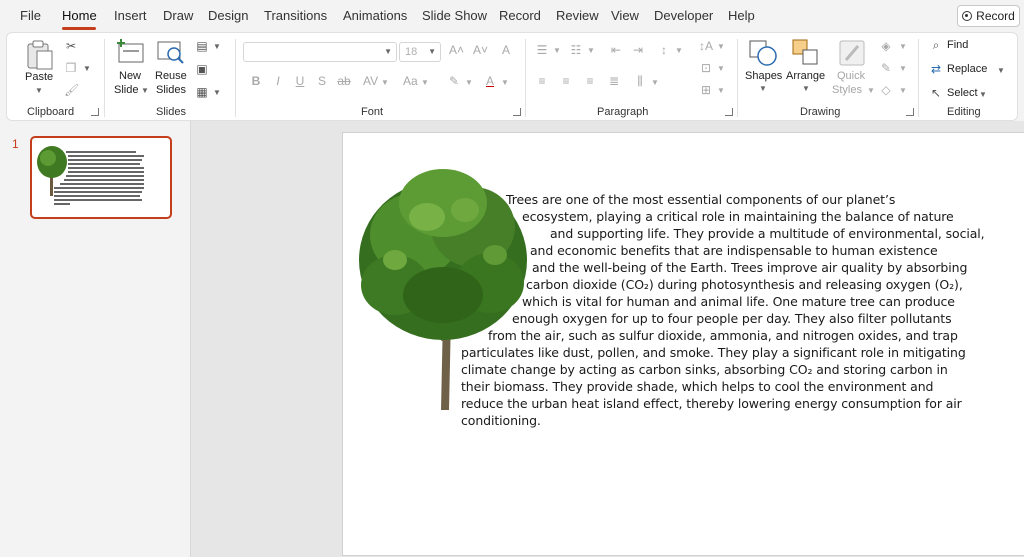  What do you see at coordinates (202, 46) in the screenshot?
I see `layout-icon: ▤` at bounding box center [202, 46].